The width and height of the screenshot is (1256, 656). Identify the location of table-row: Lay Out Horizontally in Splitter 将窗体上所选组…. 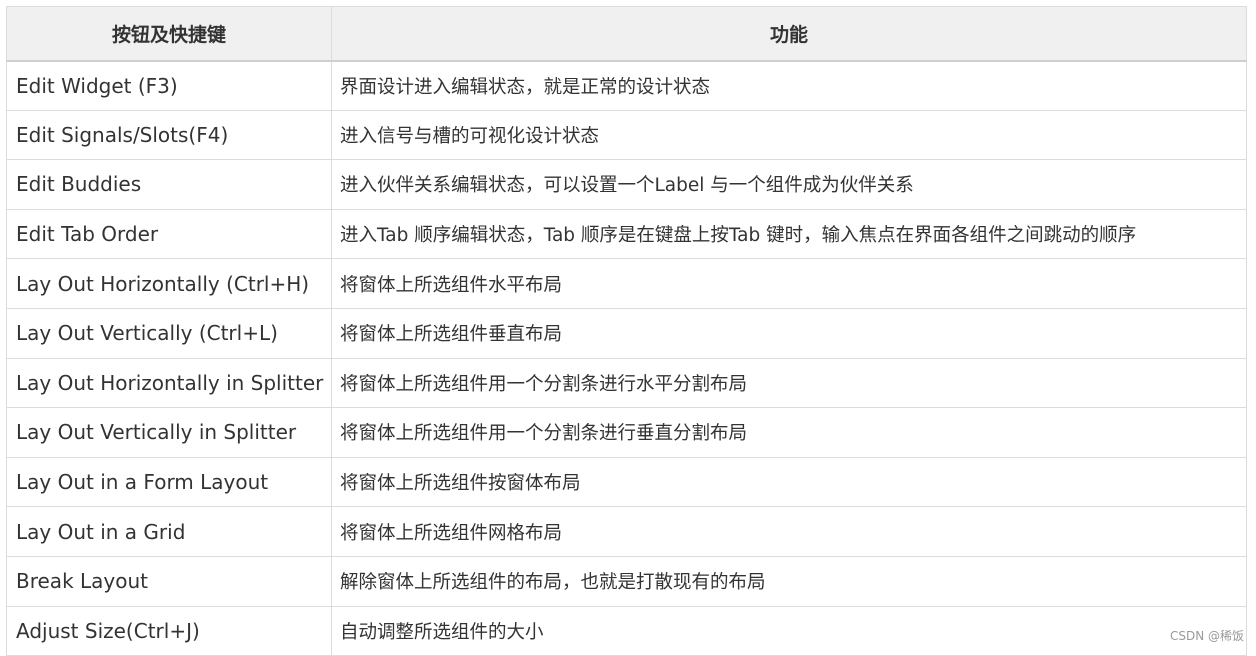
(626, 383).